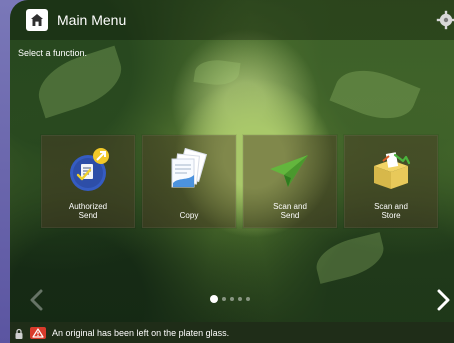 This screenshot has height=343, width=454. I want to click on chevron-left-icon, so click(37, 300).